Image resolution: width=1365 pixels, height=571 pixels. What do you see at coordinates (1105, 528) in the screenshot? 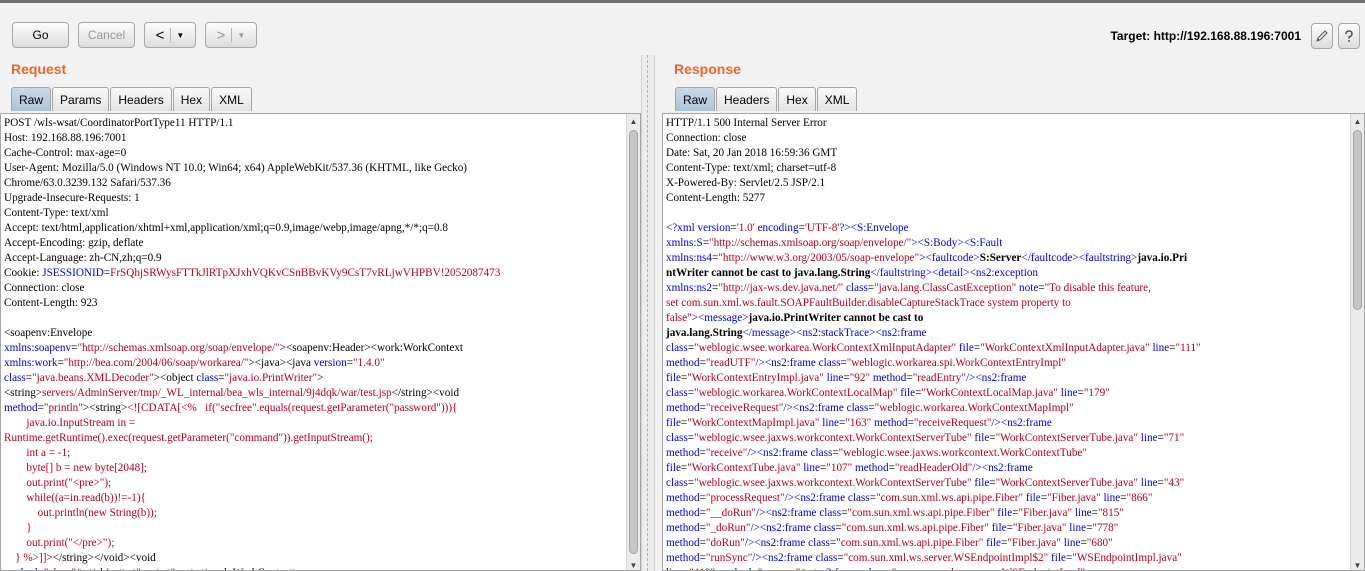
I see `response-token: "778"` at bounding box center [1105, 528].